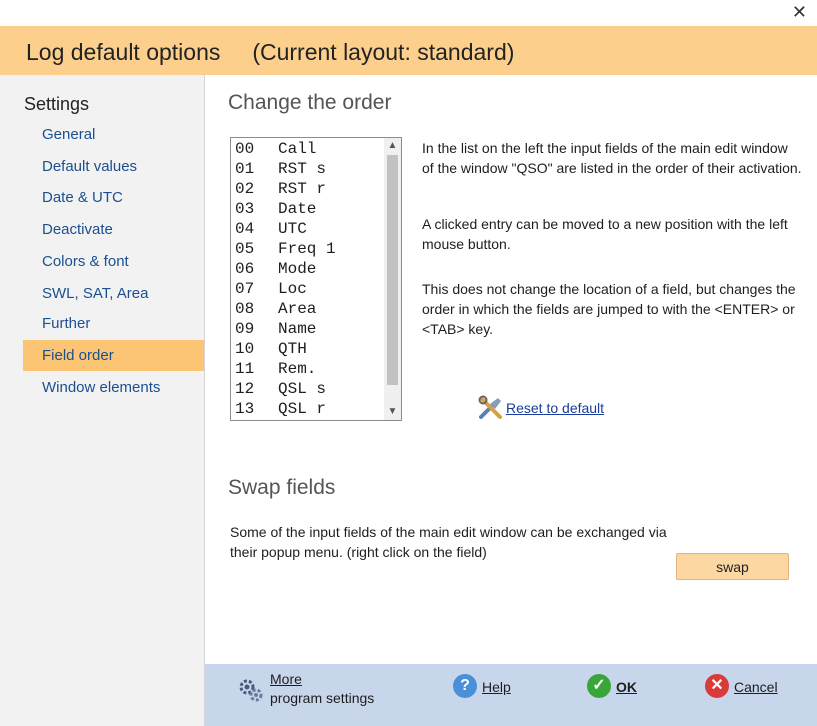 The width and height of the screenshot is (817, 726). What do you see at coordinates (297, 369) in the screenshot?
I see `field-name: Rem.` at bounding box center [297, 369].